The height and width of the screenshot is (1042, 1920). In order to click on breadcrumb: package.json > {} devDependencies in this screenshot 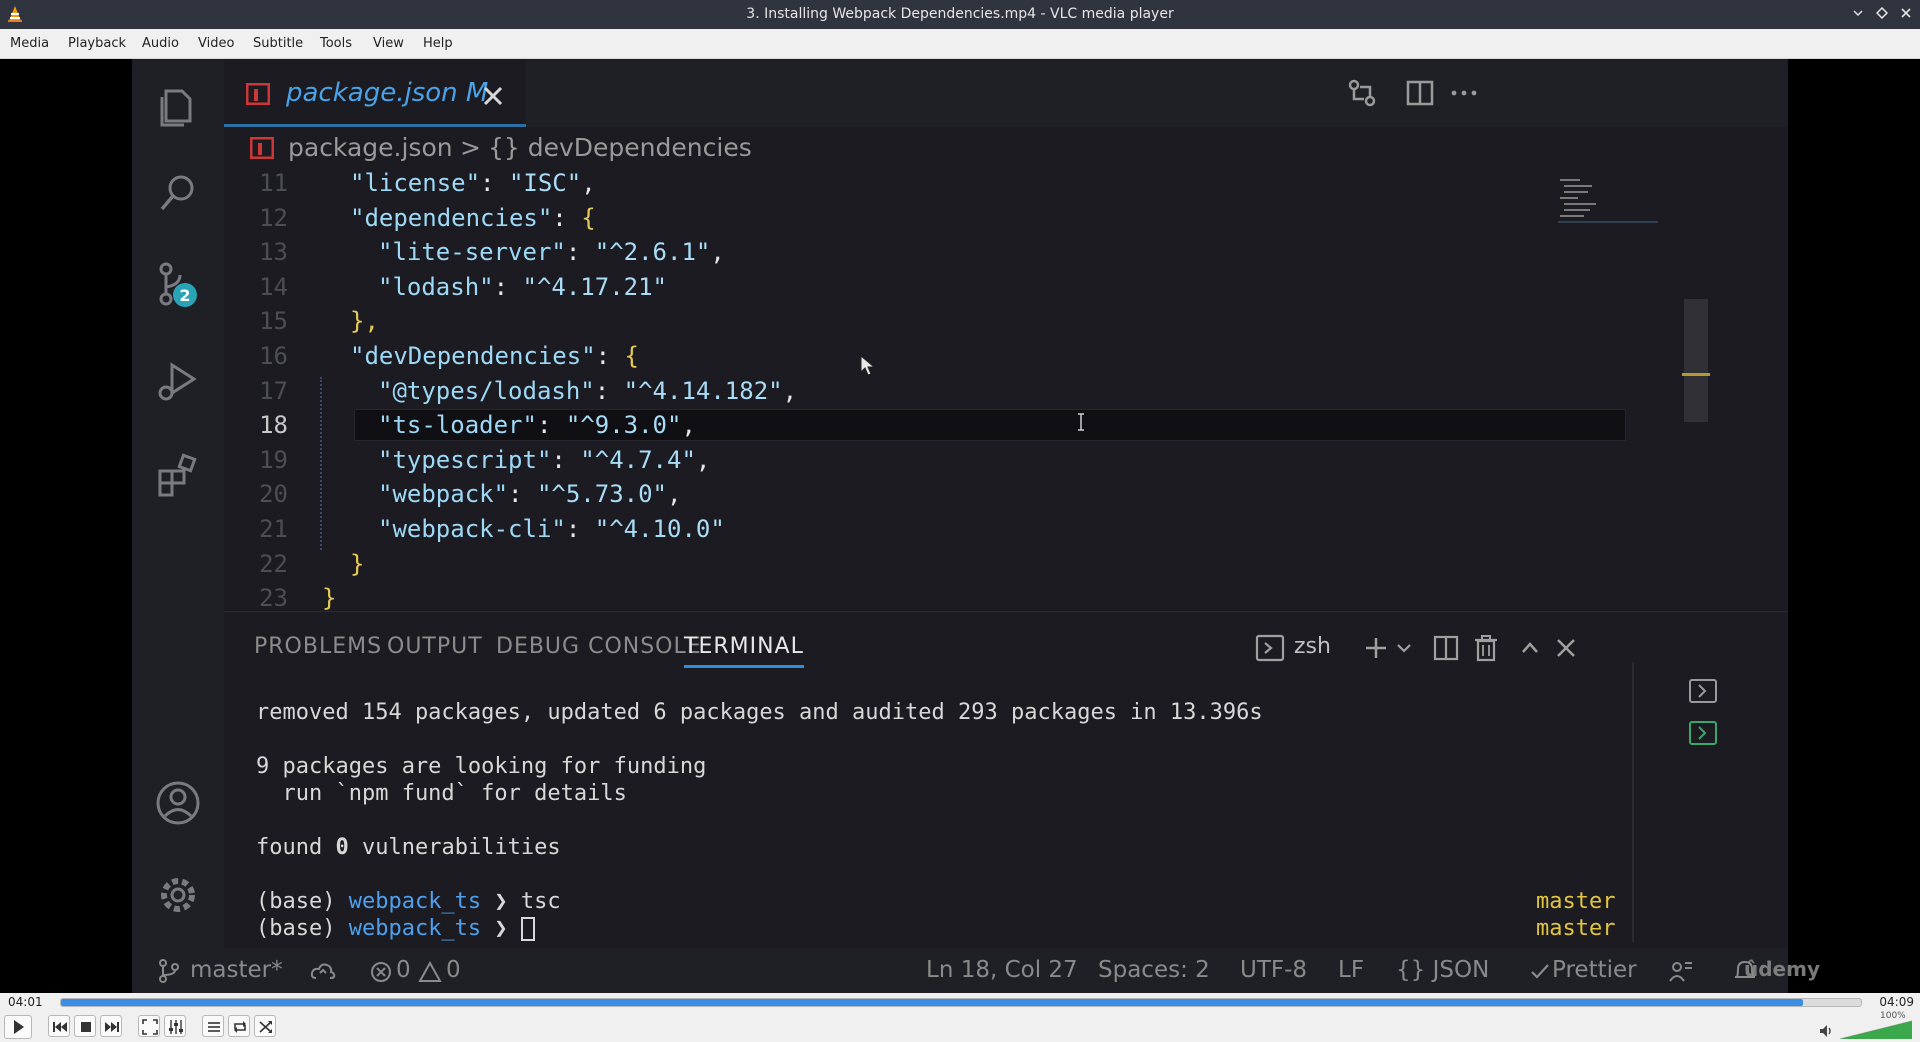, I will do `click(1006, 148)`.